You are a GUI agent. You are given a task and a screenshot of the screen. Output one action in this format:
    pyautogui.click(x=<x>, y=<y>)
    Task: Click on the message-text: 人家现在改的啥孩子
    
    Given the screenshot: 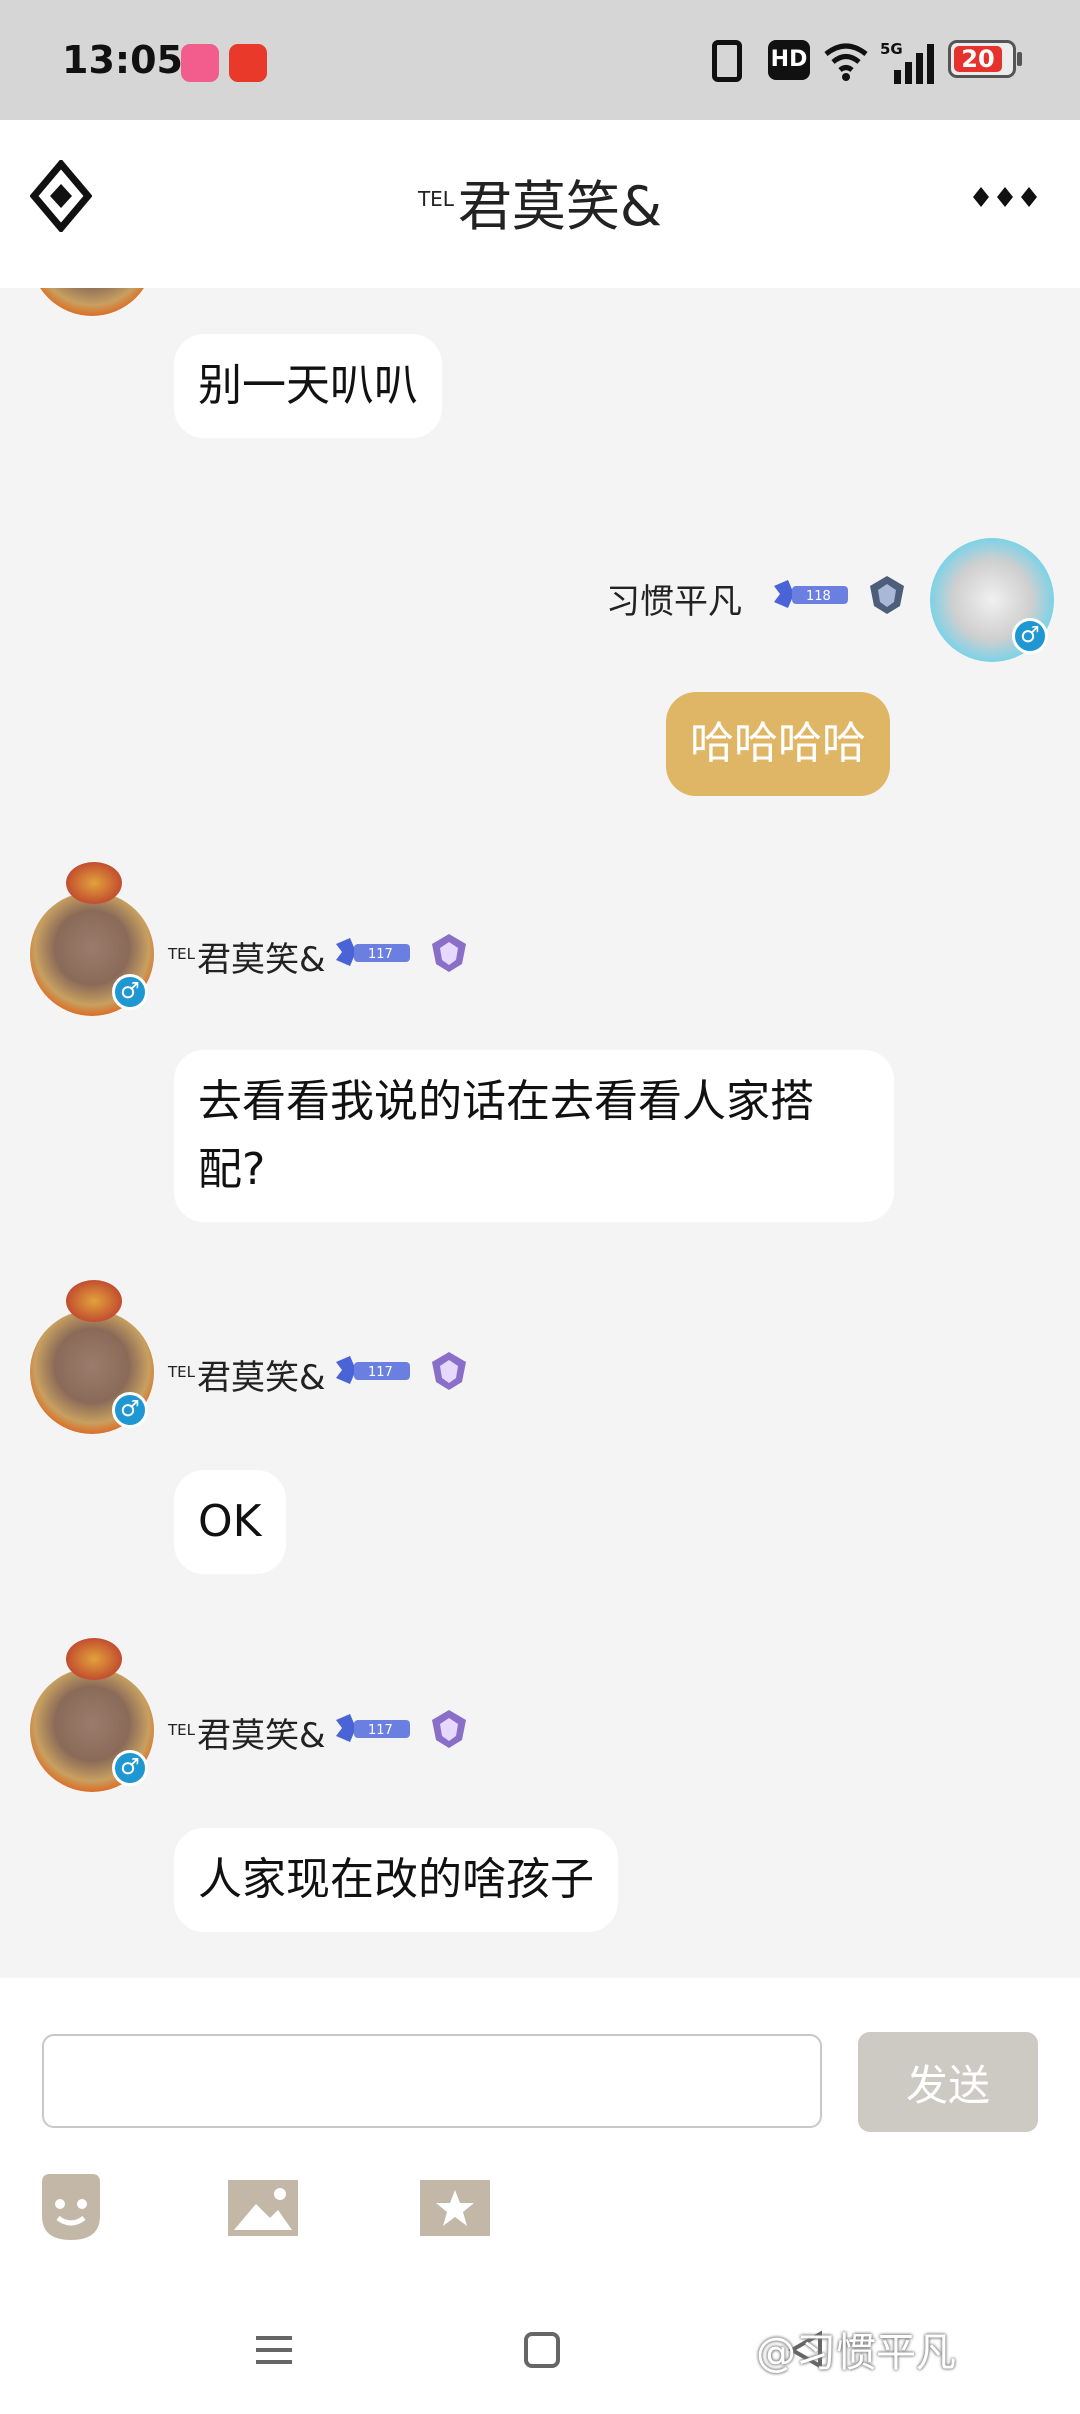 What is the action you would take?
    pyautogui.click(x=396, y=1879)
    